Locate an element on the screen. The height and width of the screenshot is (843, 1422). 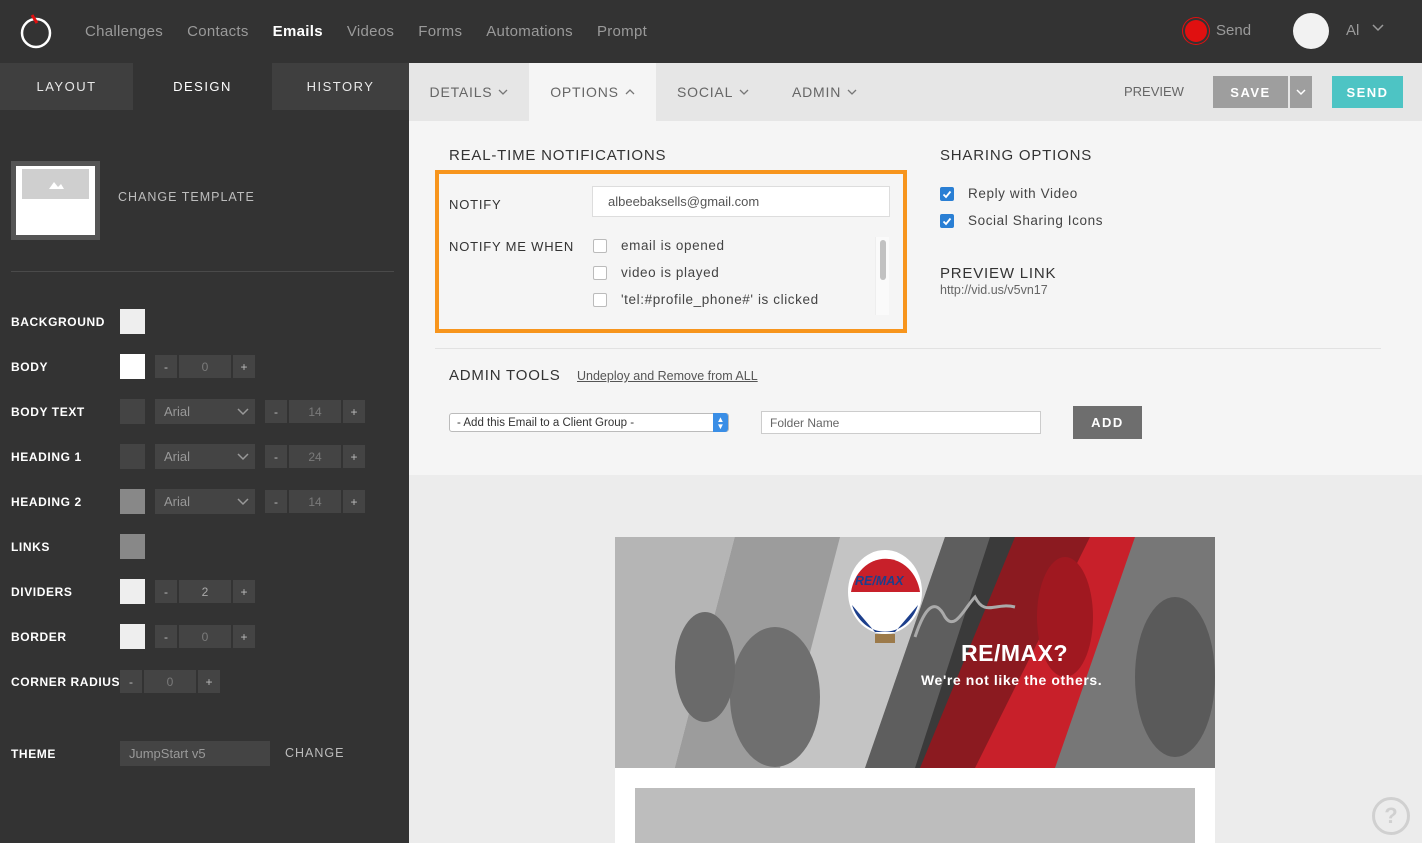
nav-automations: Automations is located at coordinates (529, 31).